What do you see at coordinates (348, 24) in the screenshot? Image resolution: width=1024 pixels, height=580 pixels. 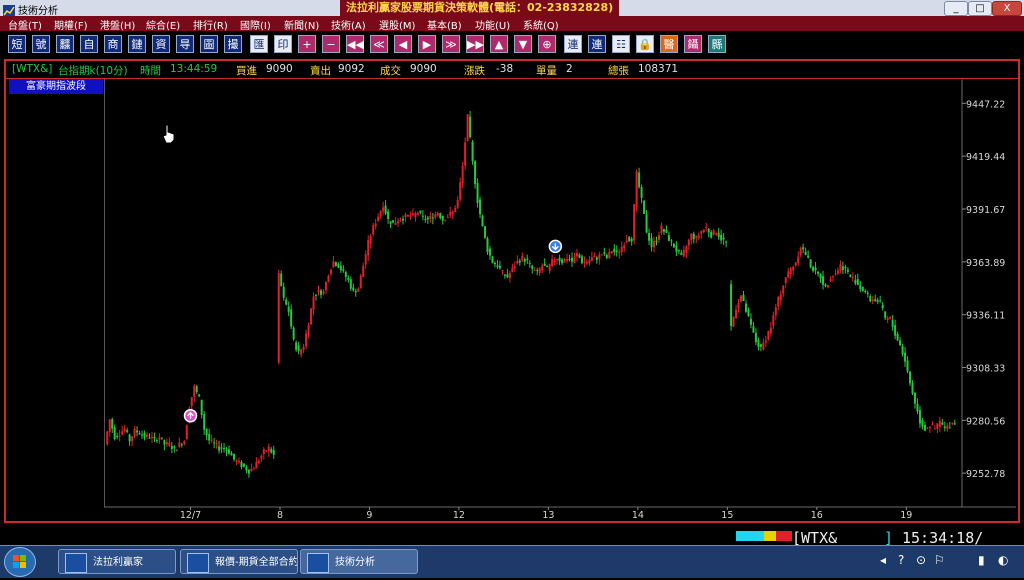 I see `menu-item-technical: 技術(A)` at bounding box center [348, 24].